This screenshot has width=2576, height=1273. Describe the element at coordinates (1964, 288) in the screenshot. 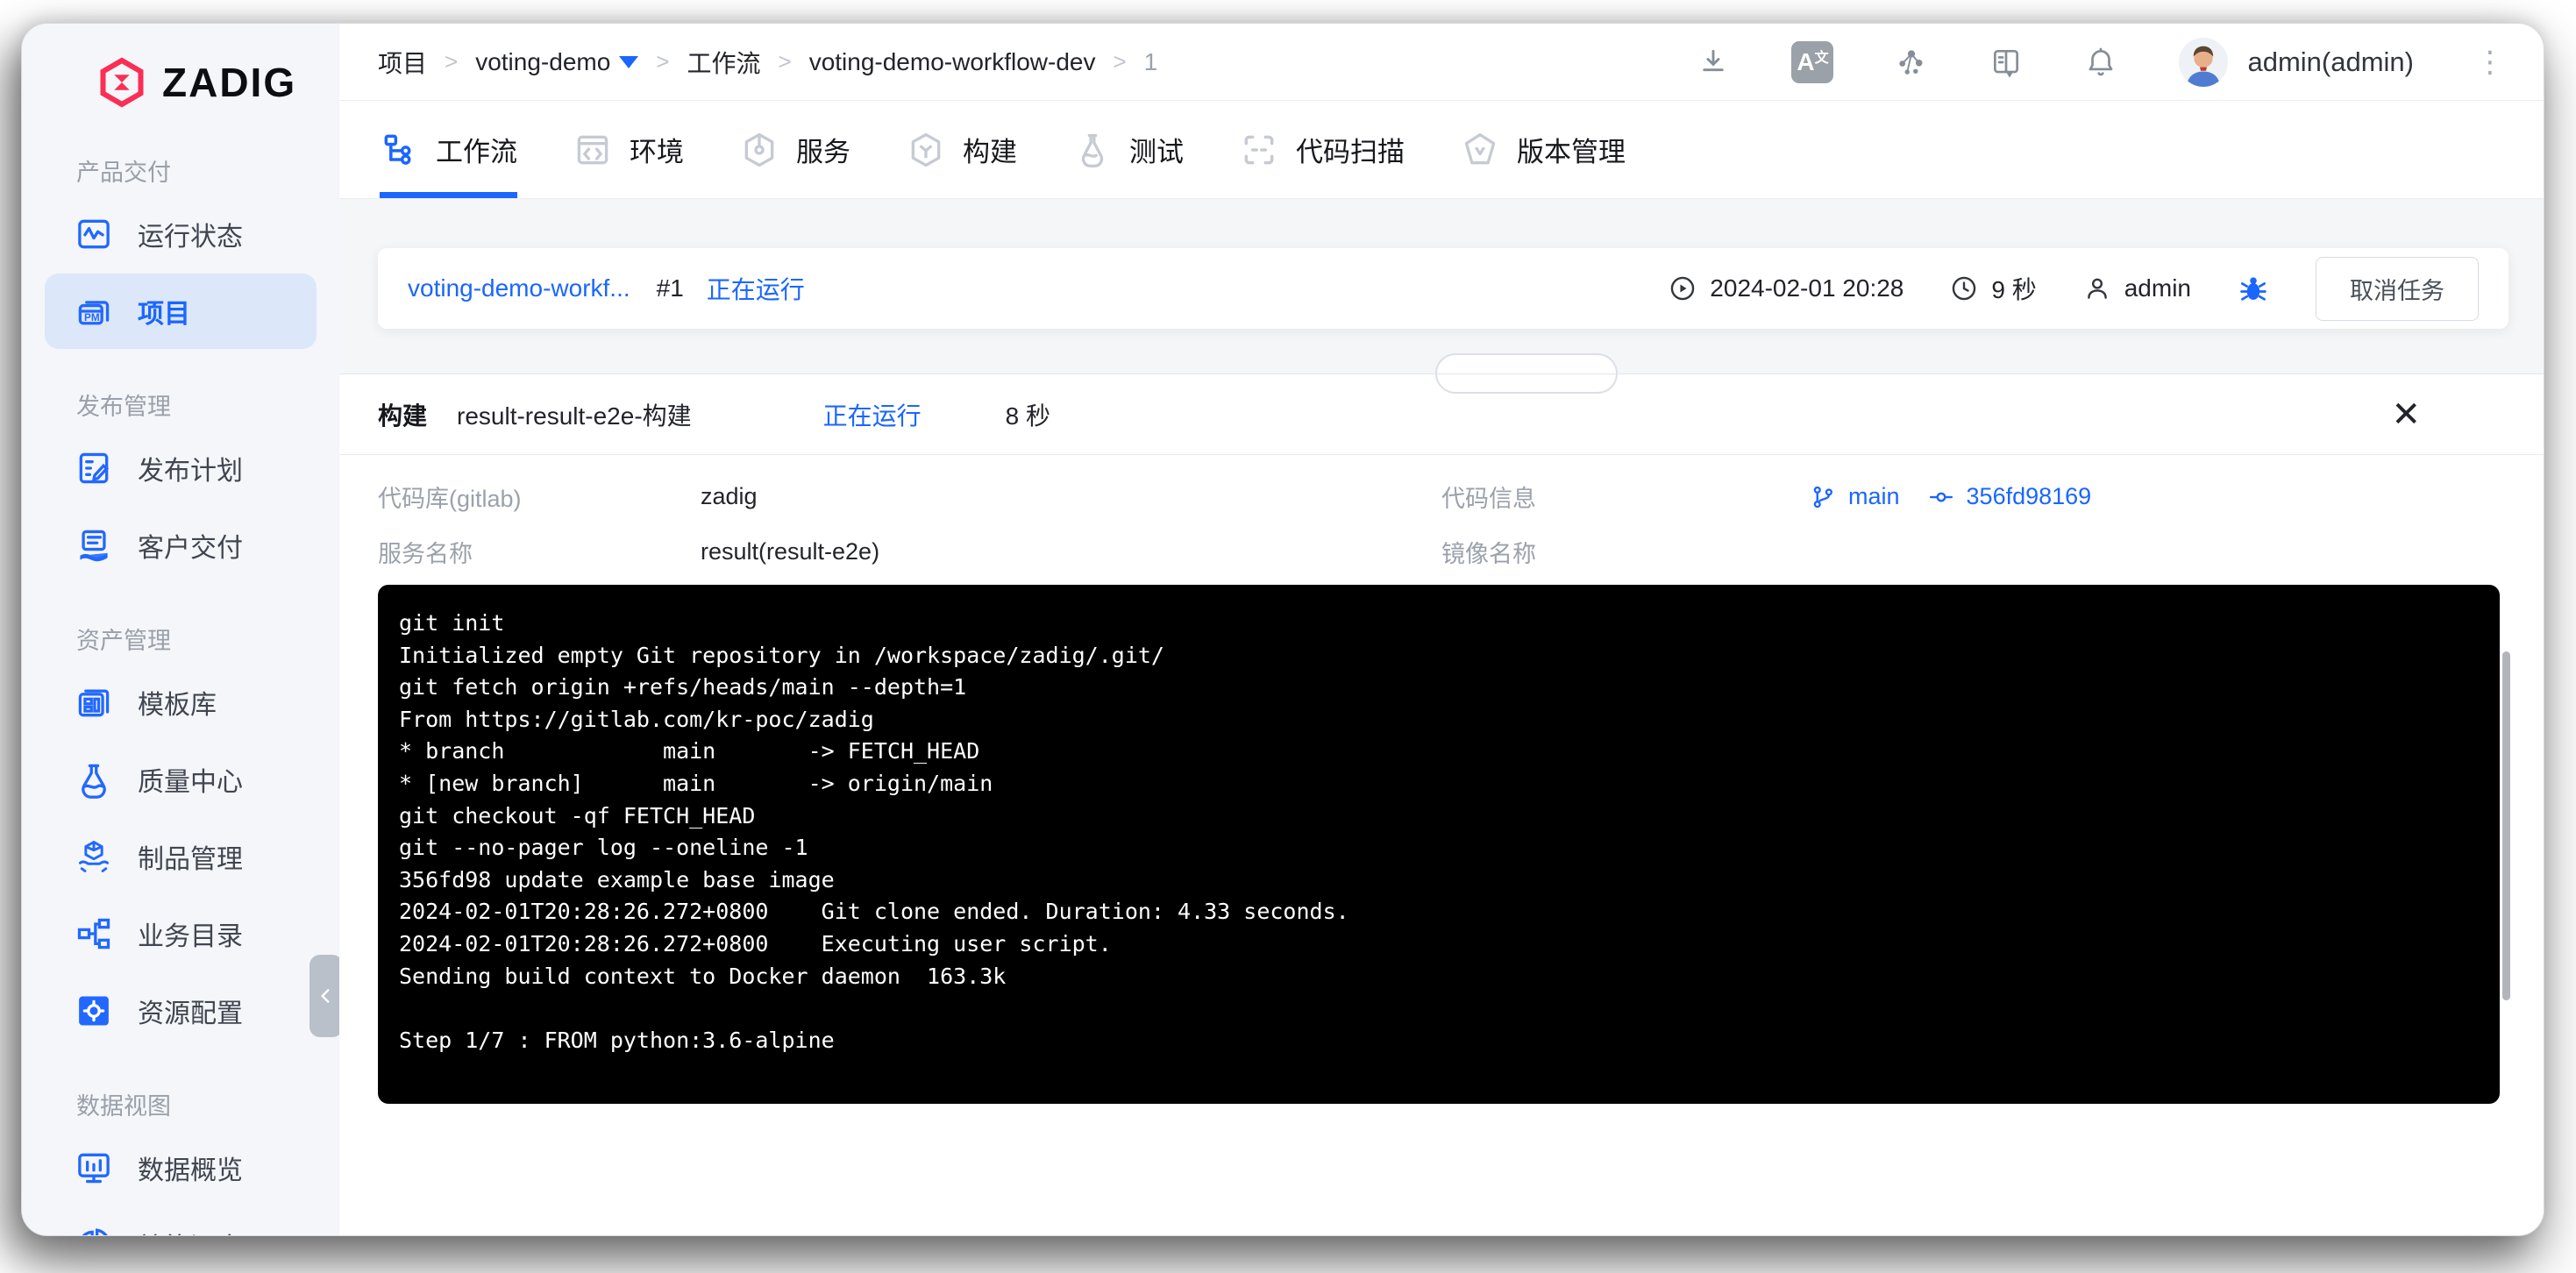

I see `clock-icon` at that location.